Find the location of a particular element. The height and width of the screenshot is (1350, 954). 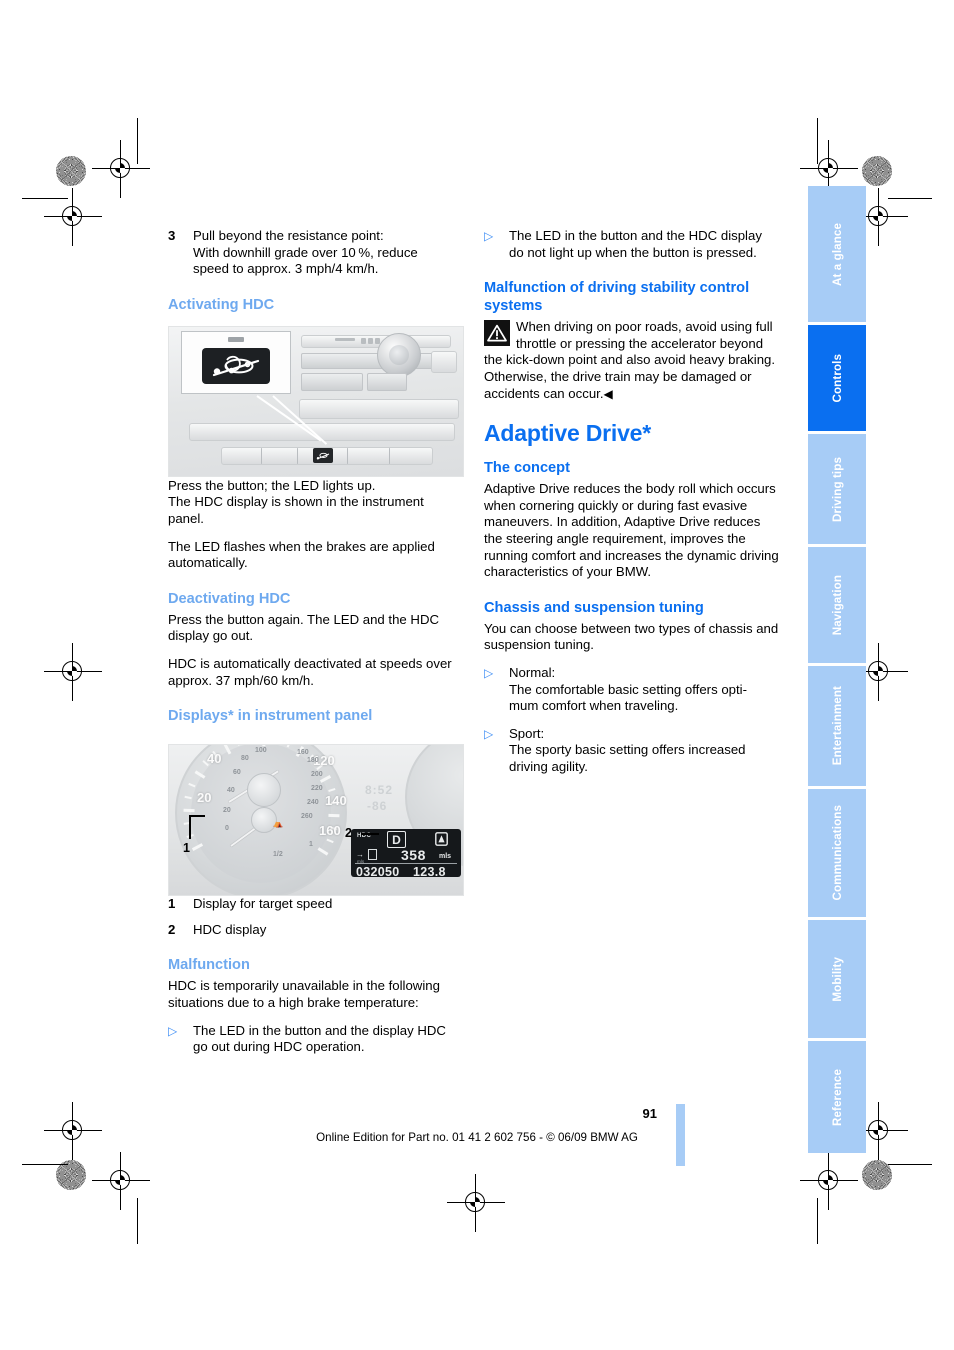

heading-activating-hdc: Activating HDC is located at coordinates (221, 304).